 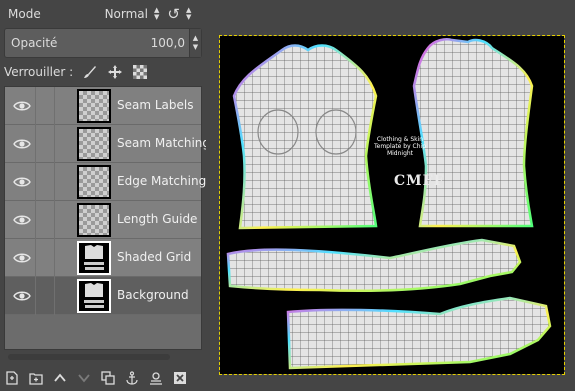 What do you see at coordinates (89, 357) in the screenshot?
I see `layers-horizontal-scrollbar` at bounding box center [89, 357].